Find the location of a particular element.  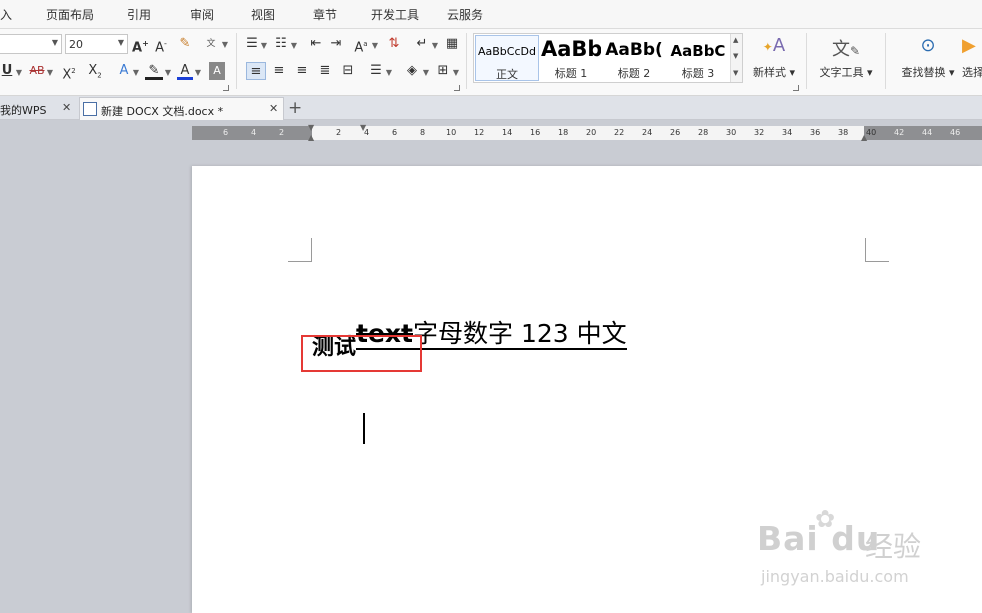

left-indent-marker: ▲ is located at coordinates (311, 137).